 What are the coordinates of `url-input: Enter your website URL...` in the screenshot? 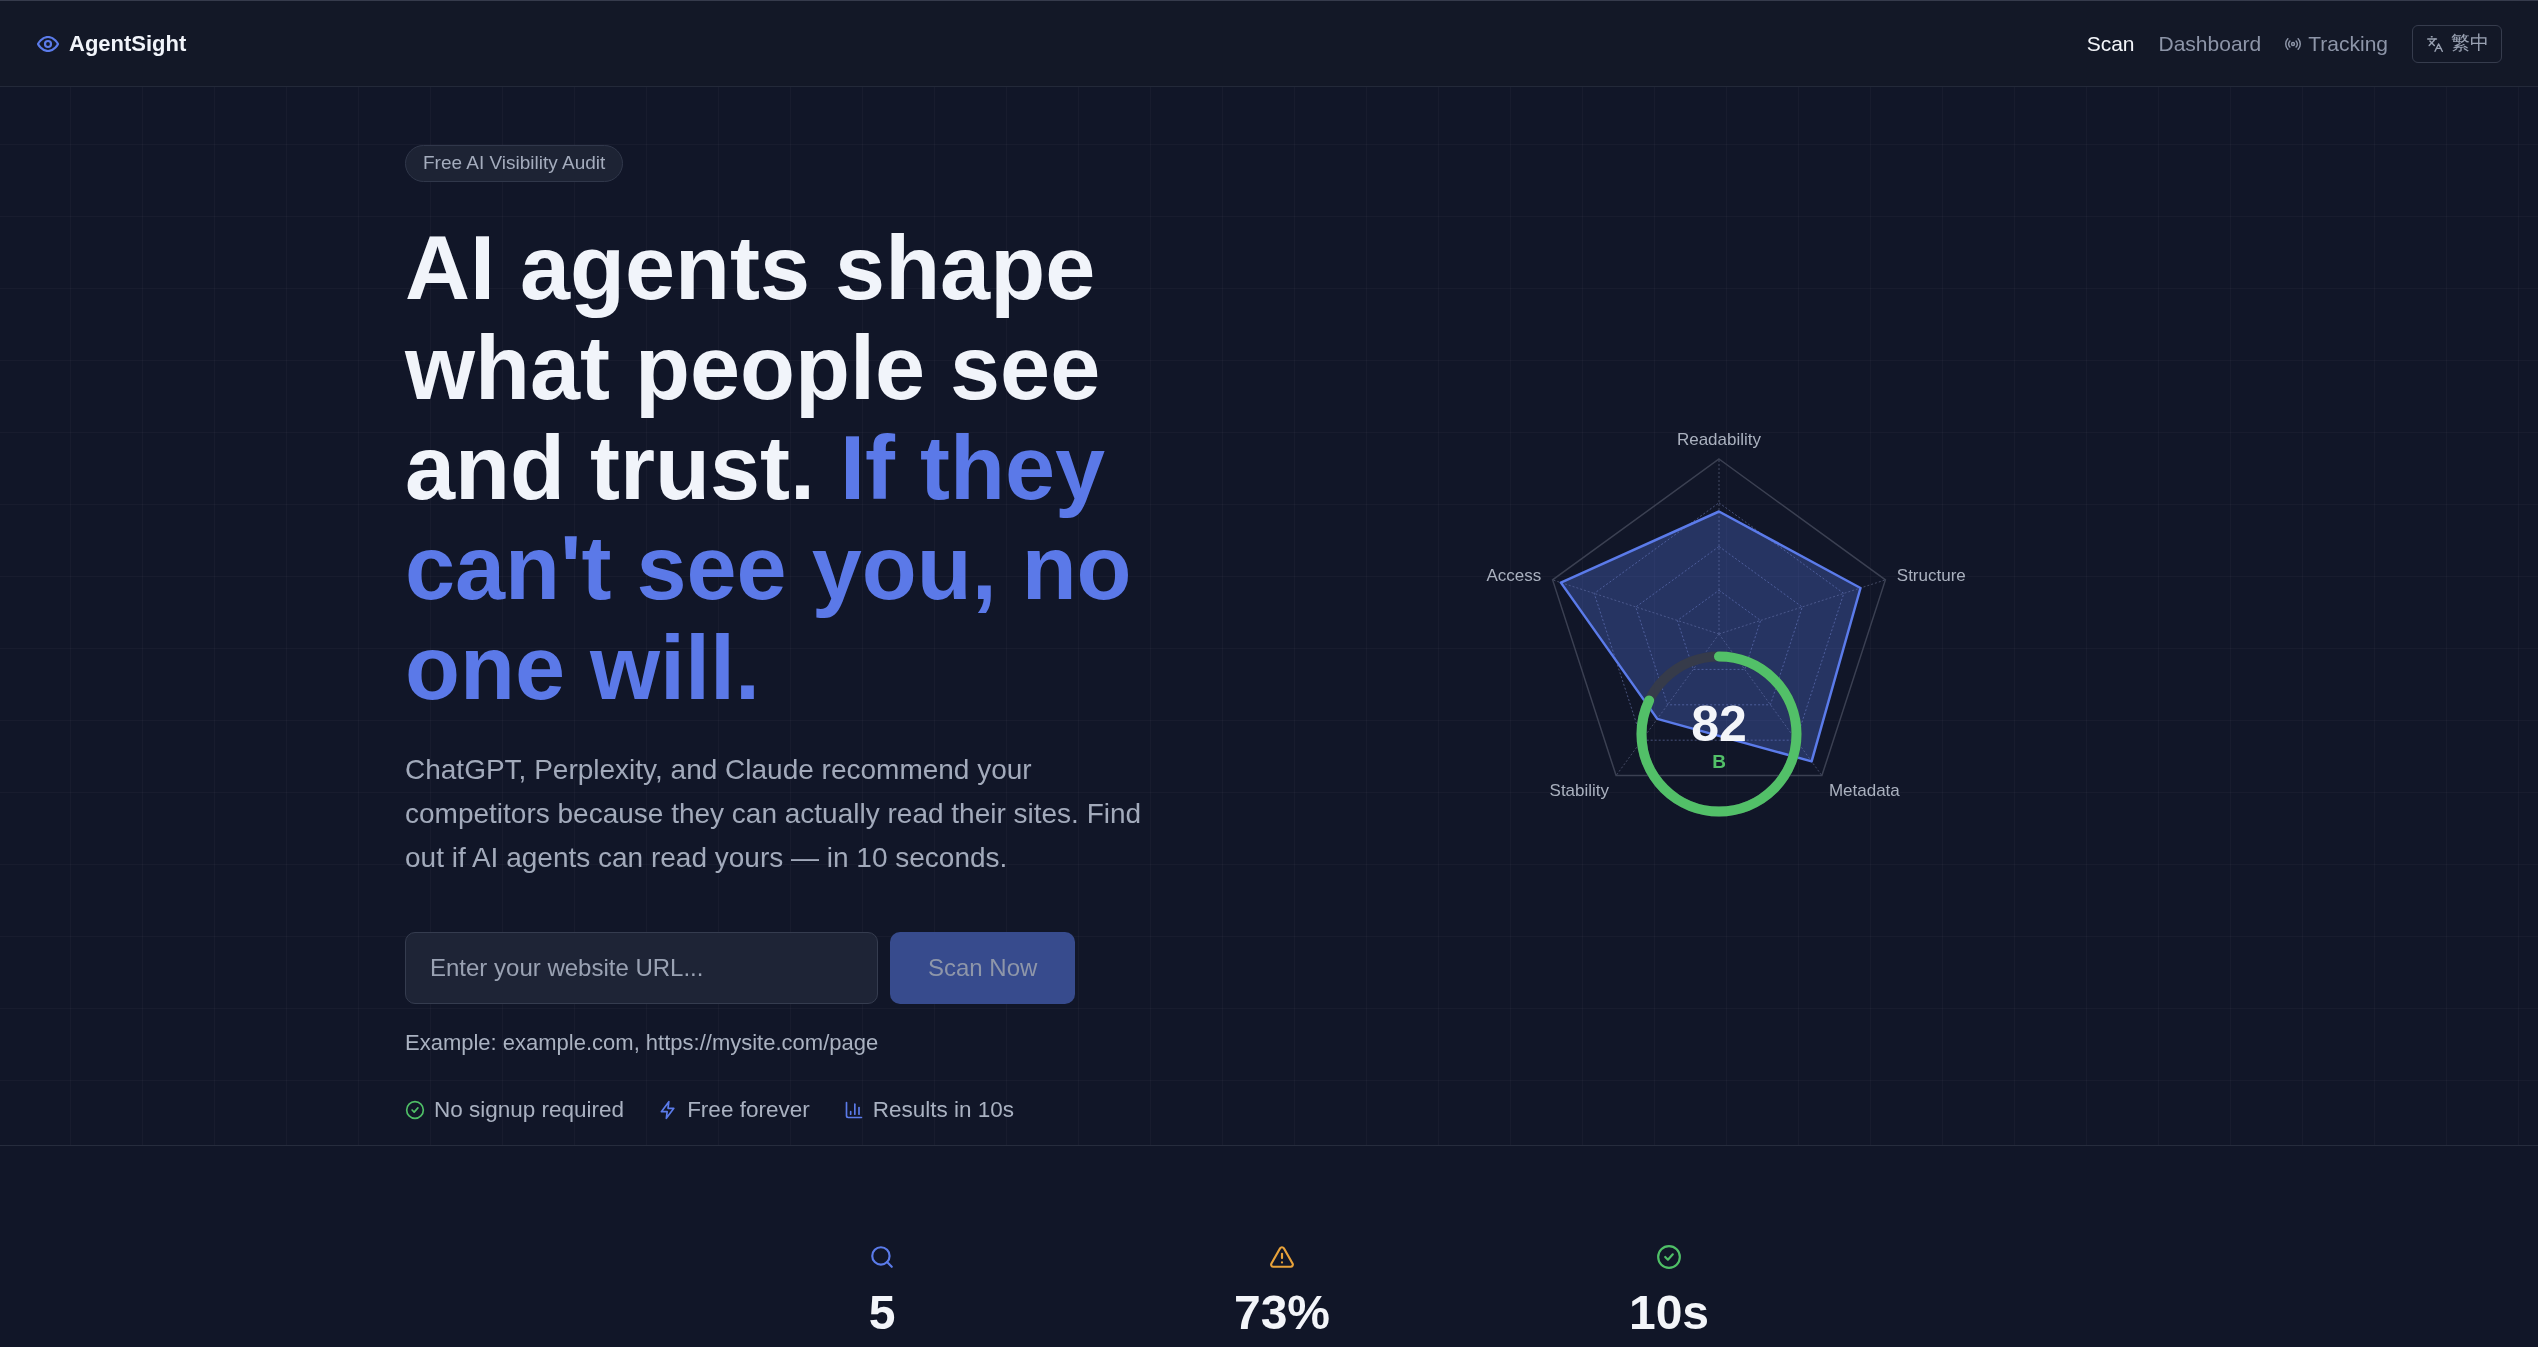 It's located at (641, 968).